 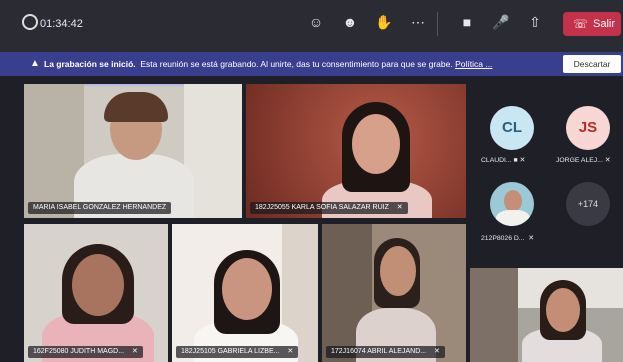 What do you see at coordinates (588, 204) in the screenshot?
I see `more-participants-button: +174` at bounding box center [588, 204].